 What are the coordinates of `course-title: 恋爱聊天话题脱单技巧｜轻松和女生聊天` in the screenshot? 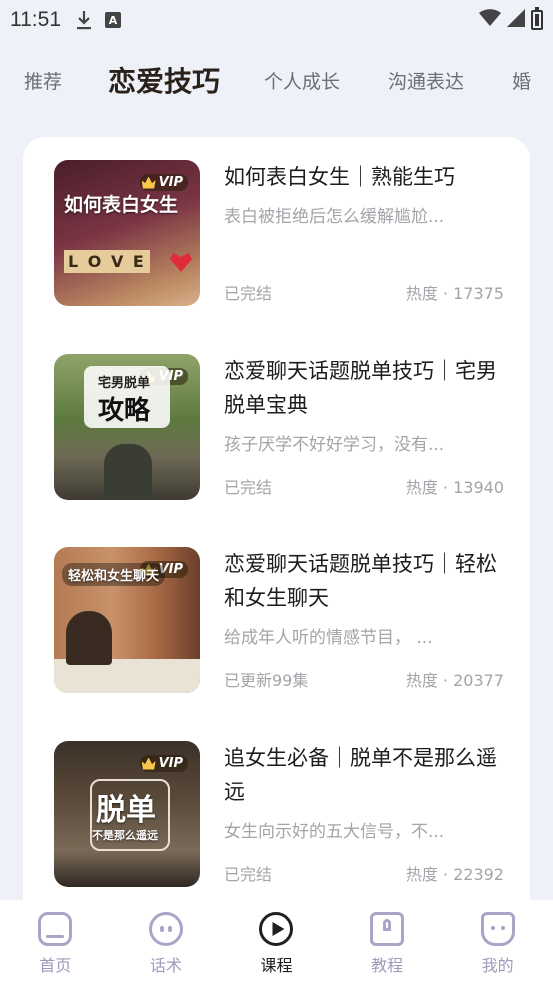 It's located at (360, 581).